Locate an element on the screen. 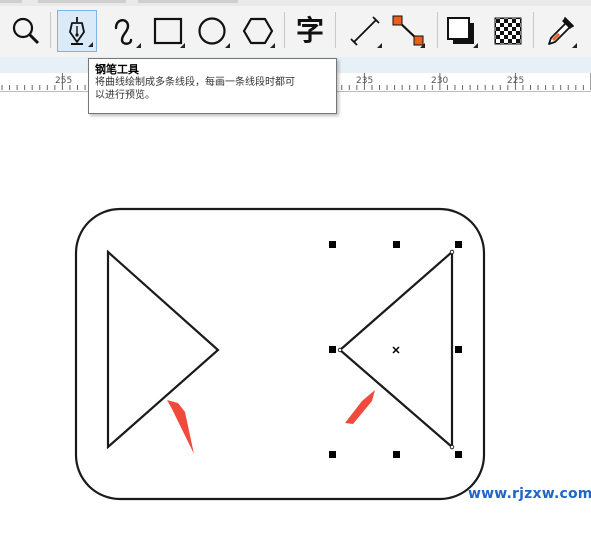 Image resolution: width=591 pixels, height=547 pixels. connector-tool-button is located at coordinates (408, 31).